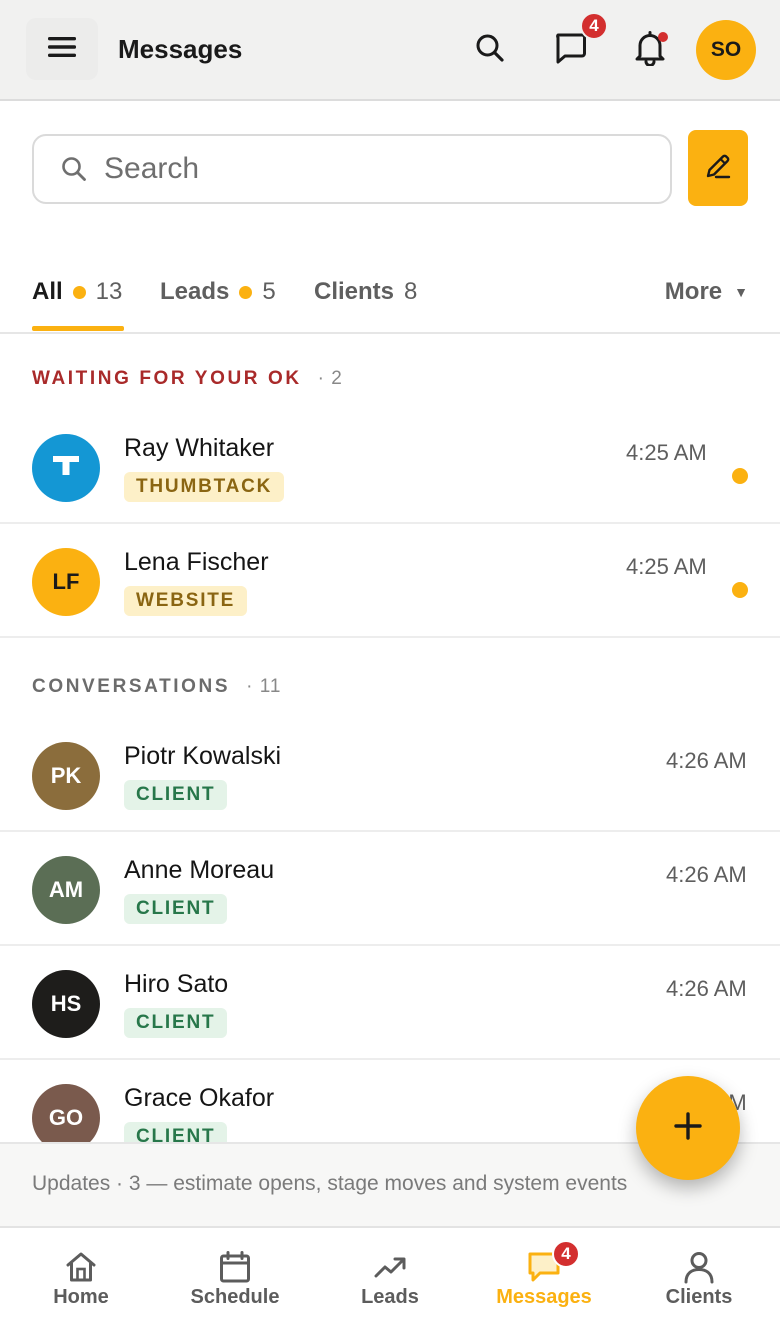 The height and width of the screenshot is (1328, 780). I want to click on more-tabs-dropdown: More ▼, so click(706, 292).